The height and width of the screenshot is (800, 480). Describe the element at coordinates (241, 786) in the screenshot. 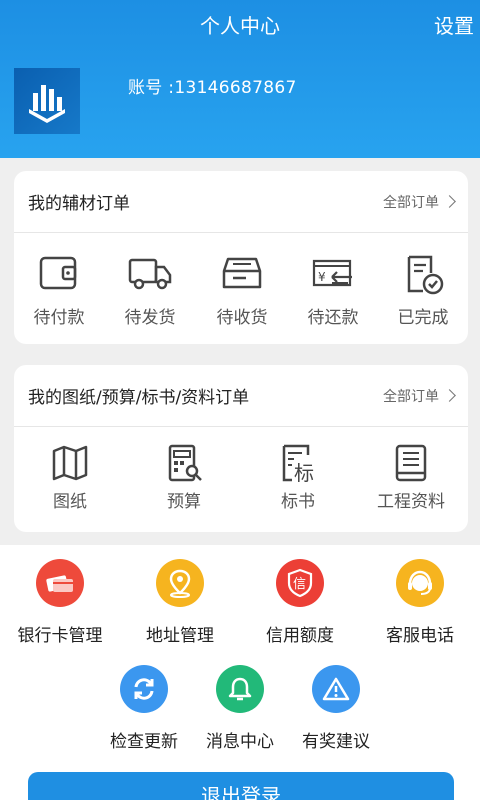

I see `logout-button: 退出登录` at that location.